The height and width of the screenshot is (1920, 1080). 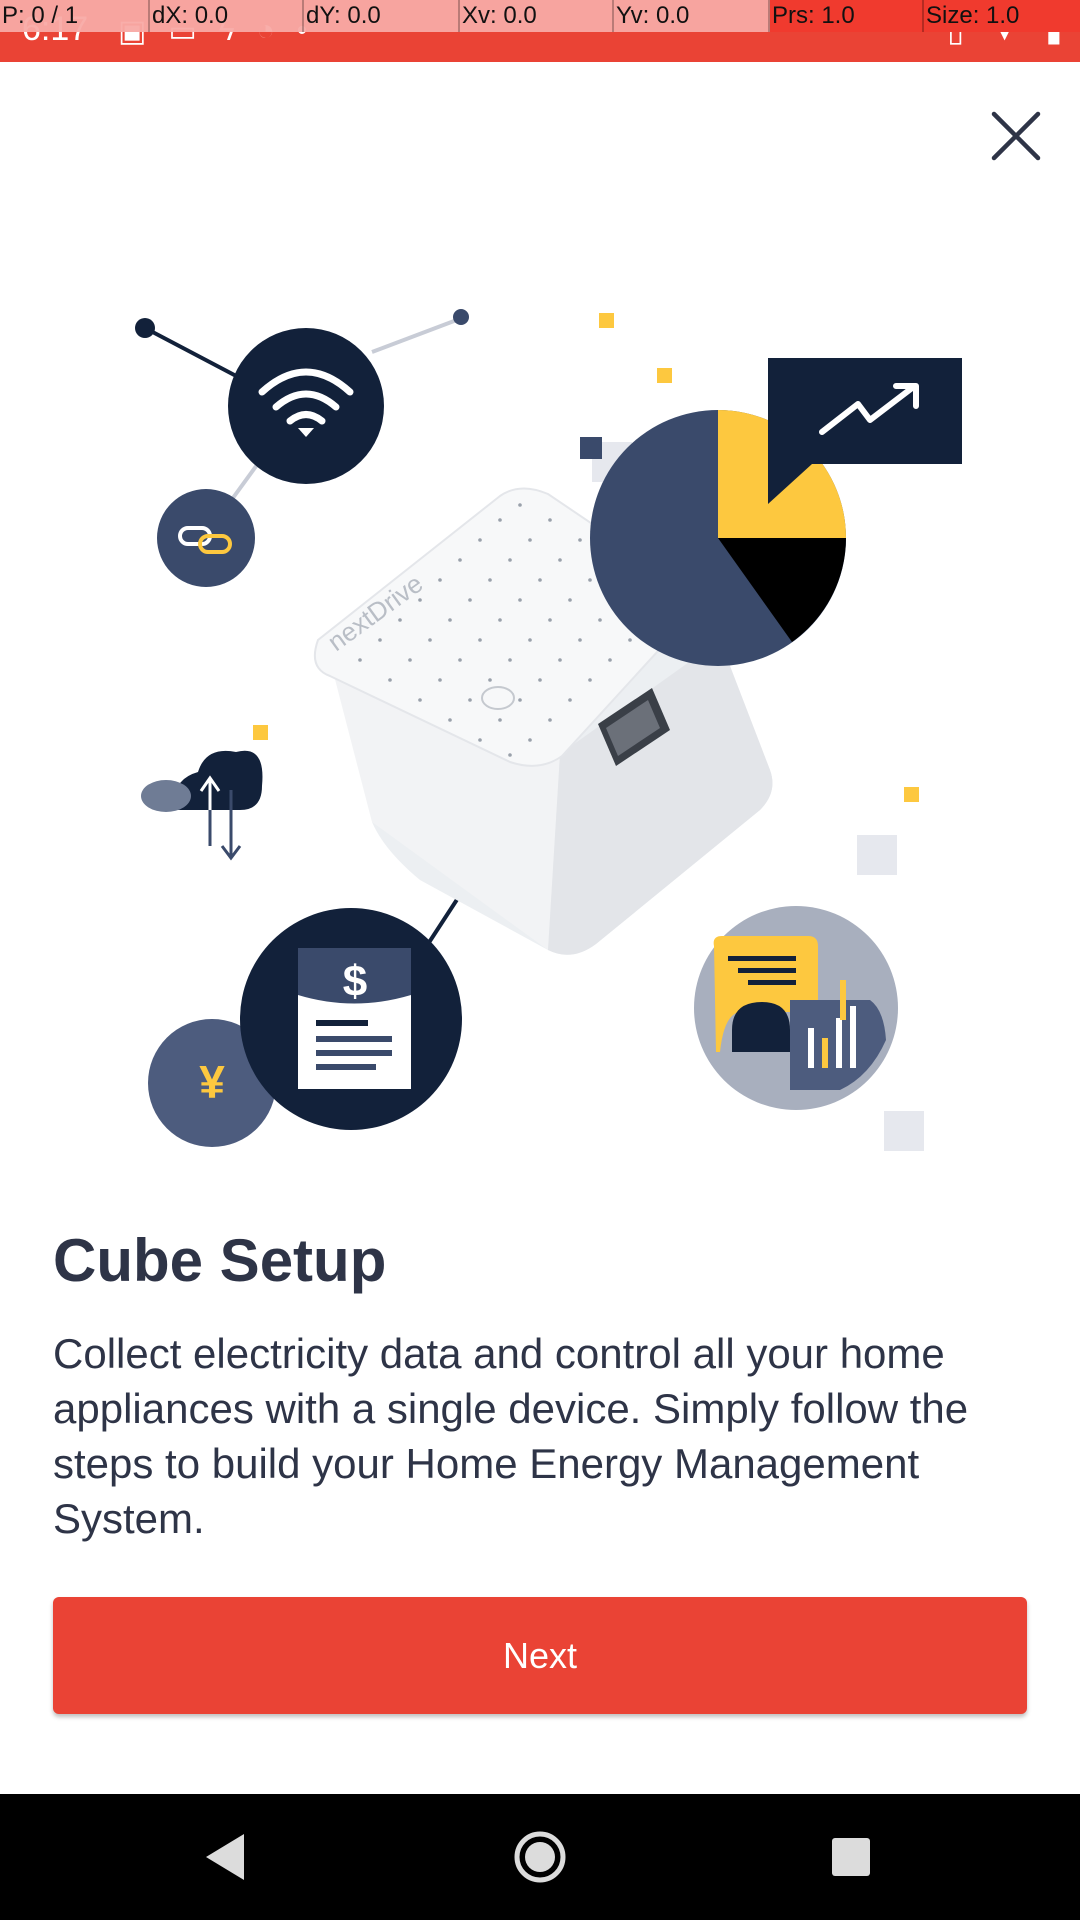 What do you see at coordinates (202, 805) in the screenshot?
I see `cloud-sync-icon` at bounding box center [202, 805].